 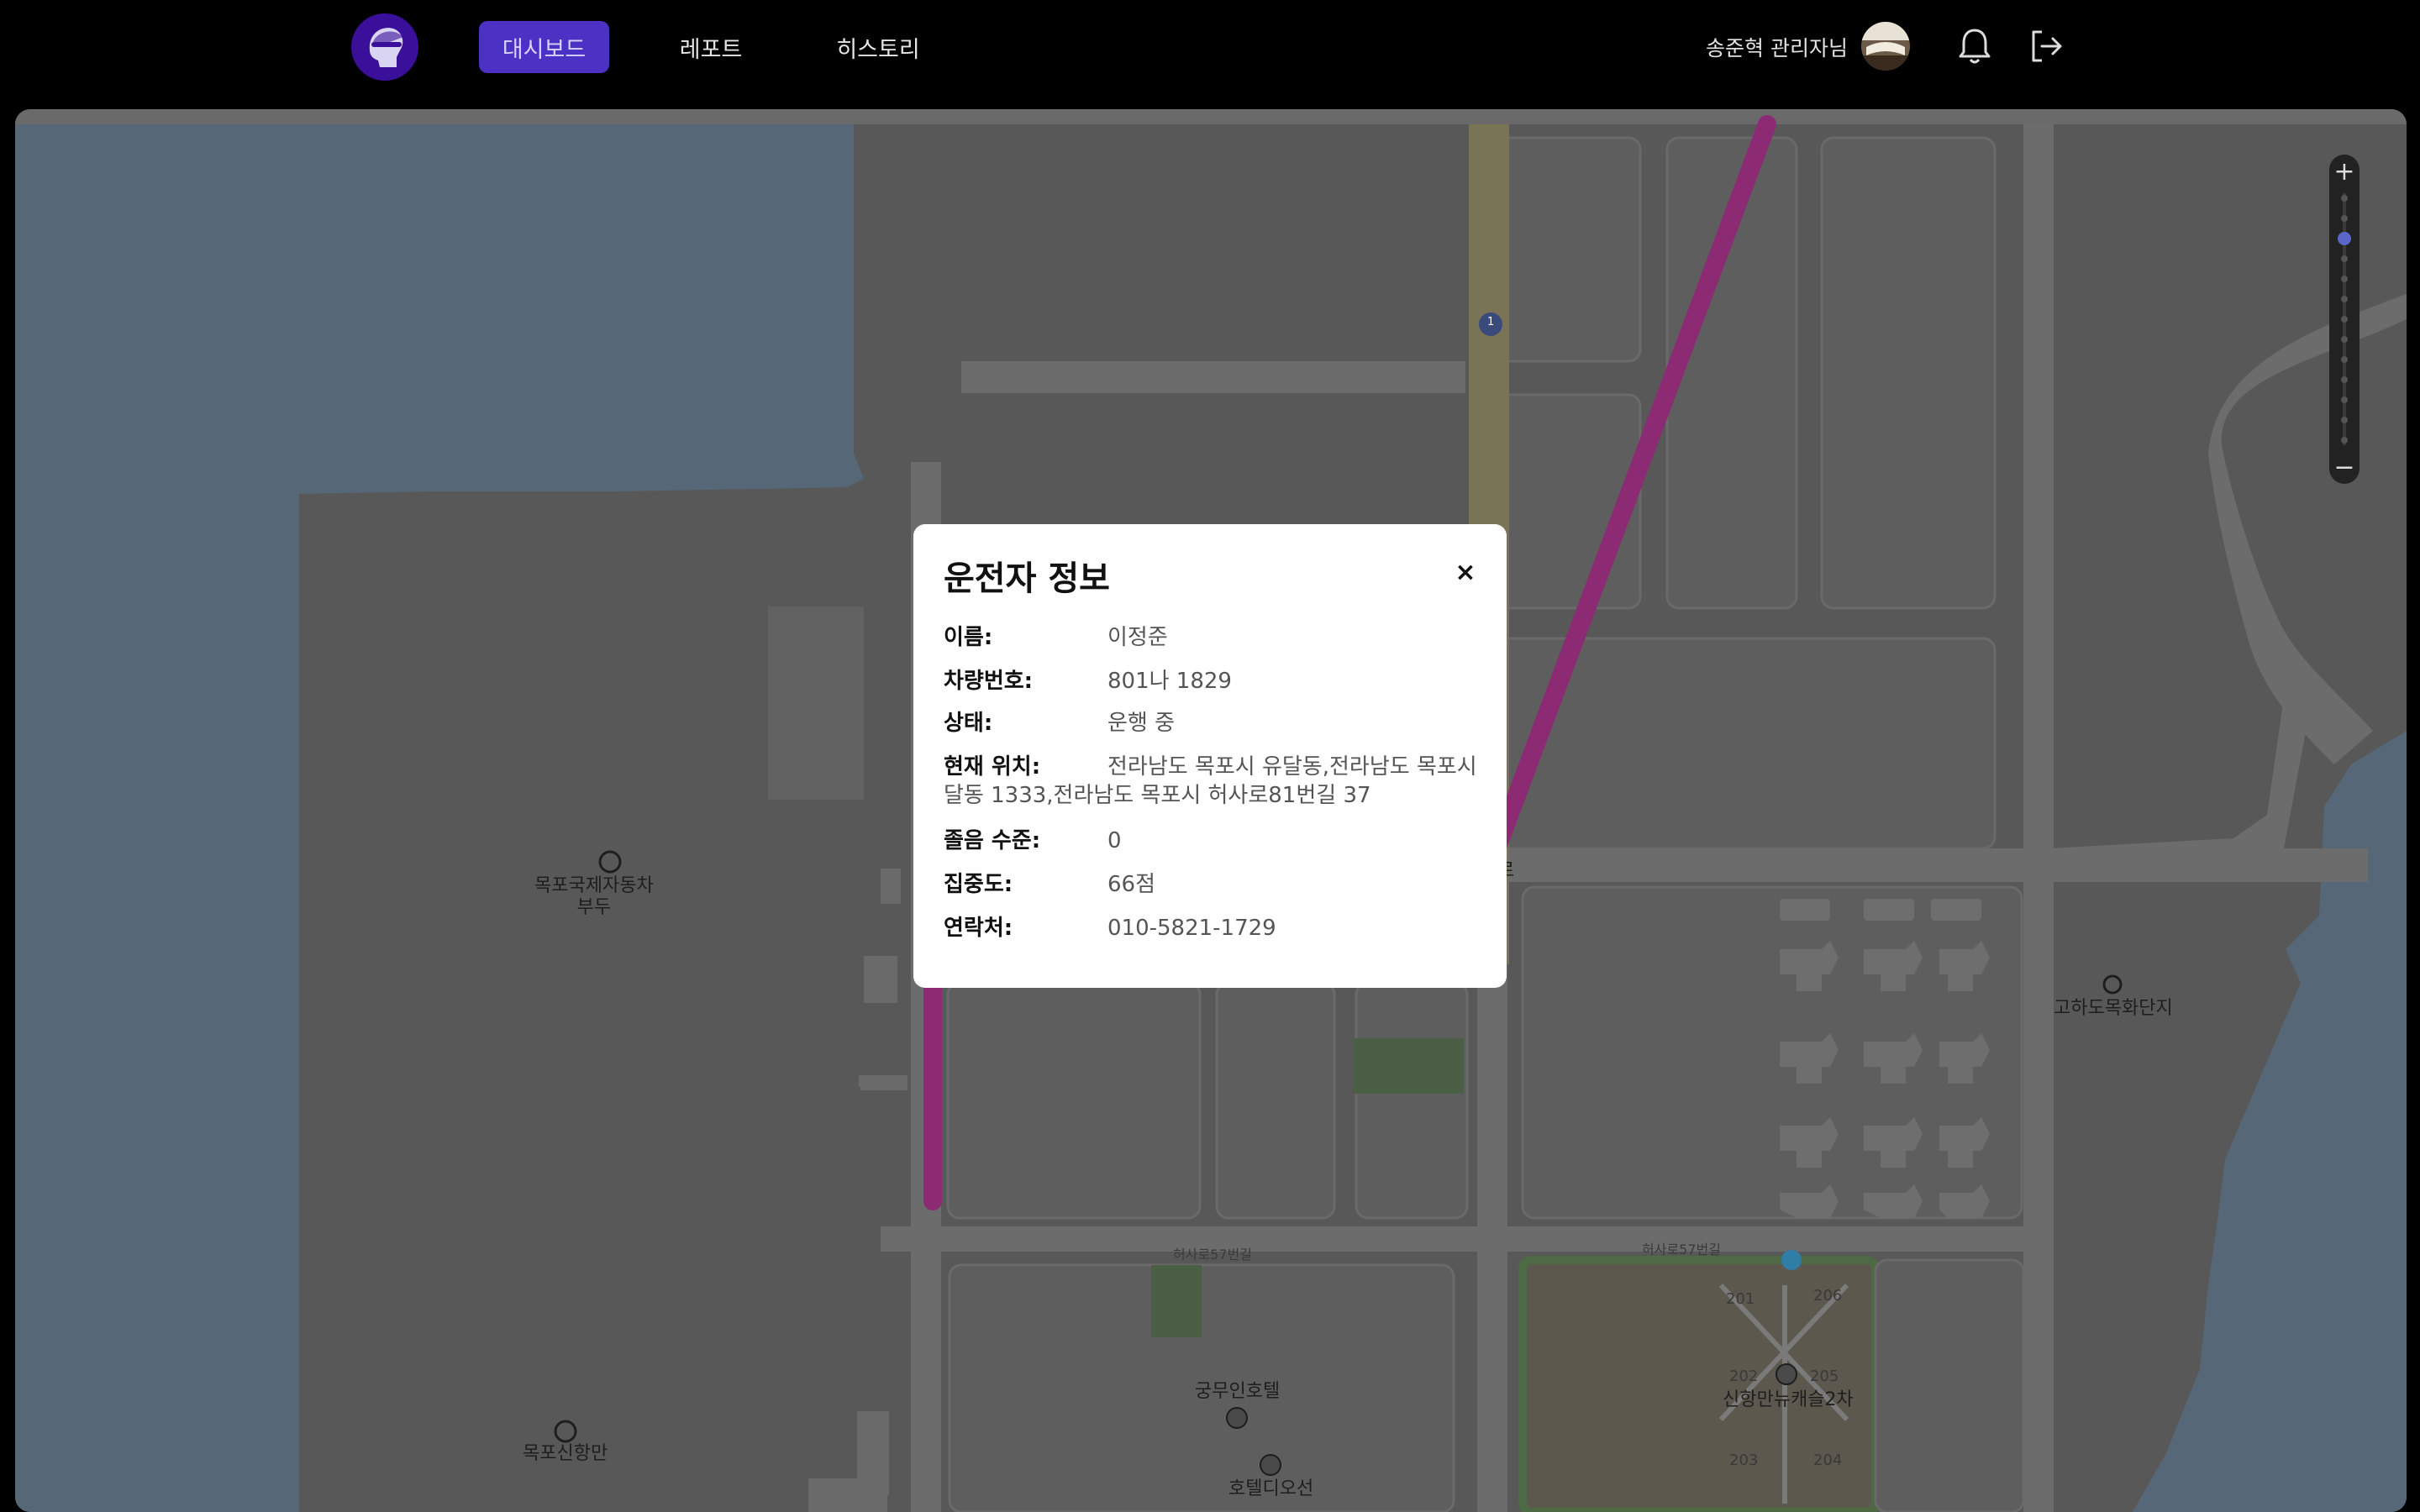 What do you see at coordinates (1114, 840) in the screenshot?
I see `field-drowsiness-value: 0` at bounding box center [1114, 840].